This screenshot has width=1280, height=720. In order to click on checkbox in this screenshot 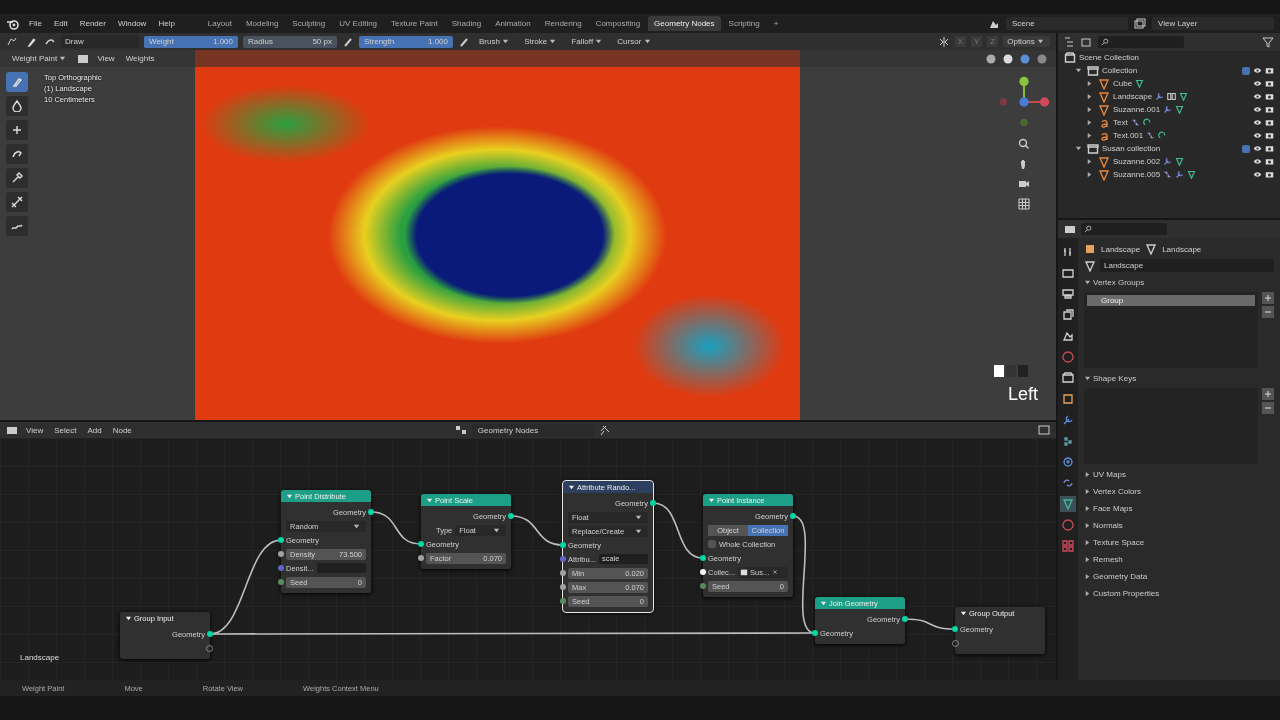, I will do `click(712, 544)`.